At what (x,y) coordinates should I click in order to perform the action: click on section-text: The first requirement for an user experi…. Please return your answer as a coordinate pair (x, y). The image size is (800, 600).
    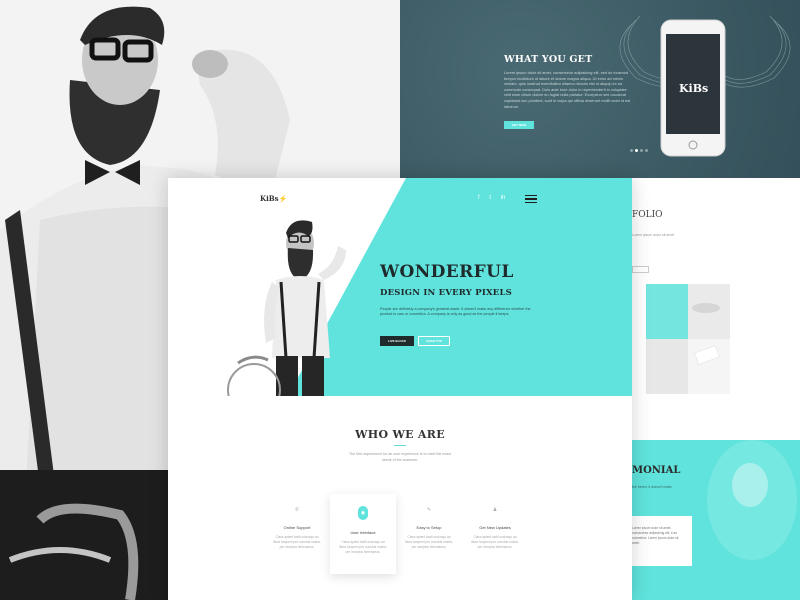
    Looking at the image, I should click on (400, 457).